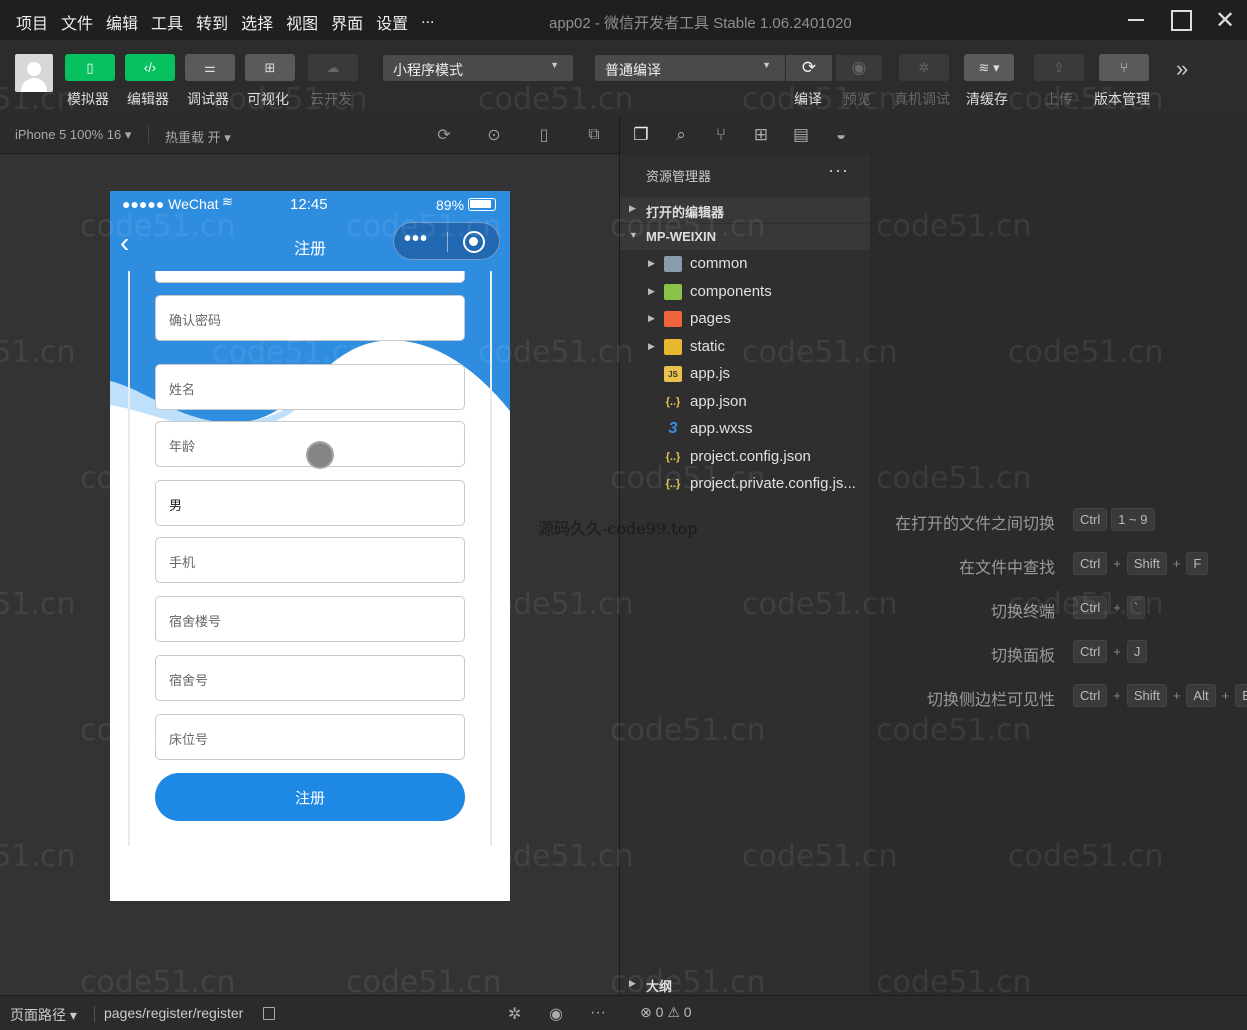 The width and height of the screenshot is (1247, 1030). What do you see at coordinates (544, 135) in the screenshot?
I see `phone-icon: ▯` at bounding box center [544, 135].